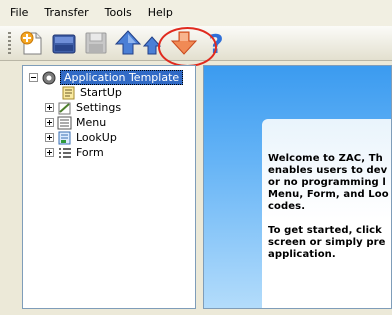 Image resolution: width=392 pixels, height=315 pixels. I want to click on save-button, so click(96, 43).